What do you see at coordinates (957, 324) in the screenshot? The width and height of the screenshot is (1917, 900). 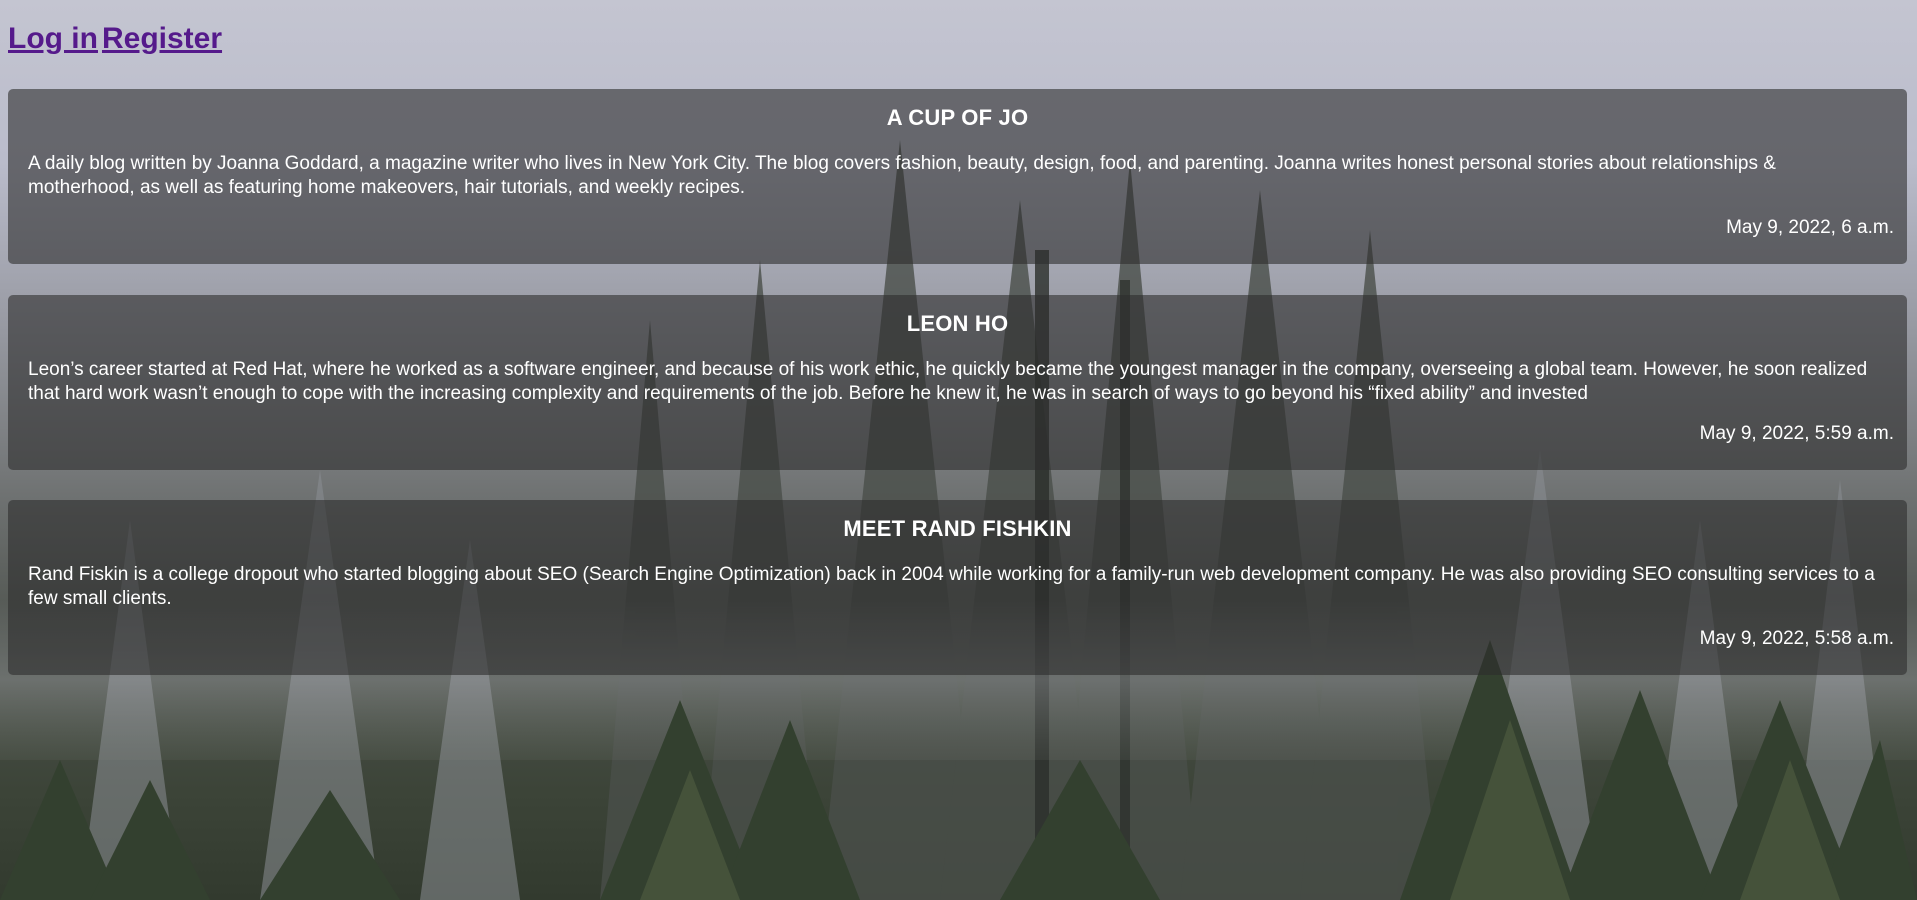 I see `post-title: LEON HO` at bounding box center [957, 324].